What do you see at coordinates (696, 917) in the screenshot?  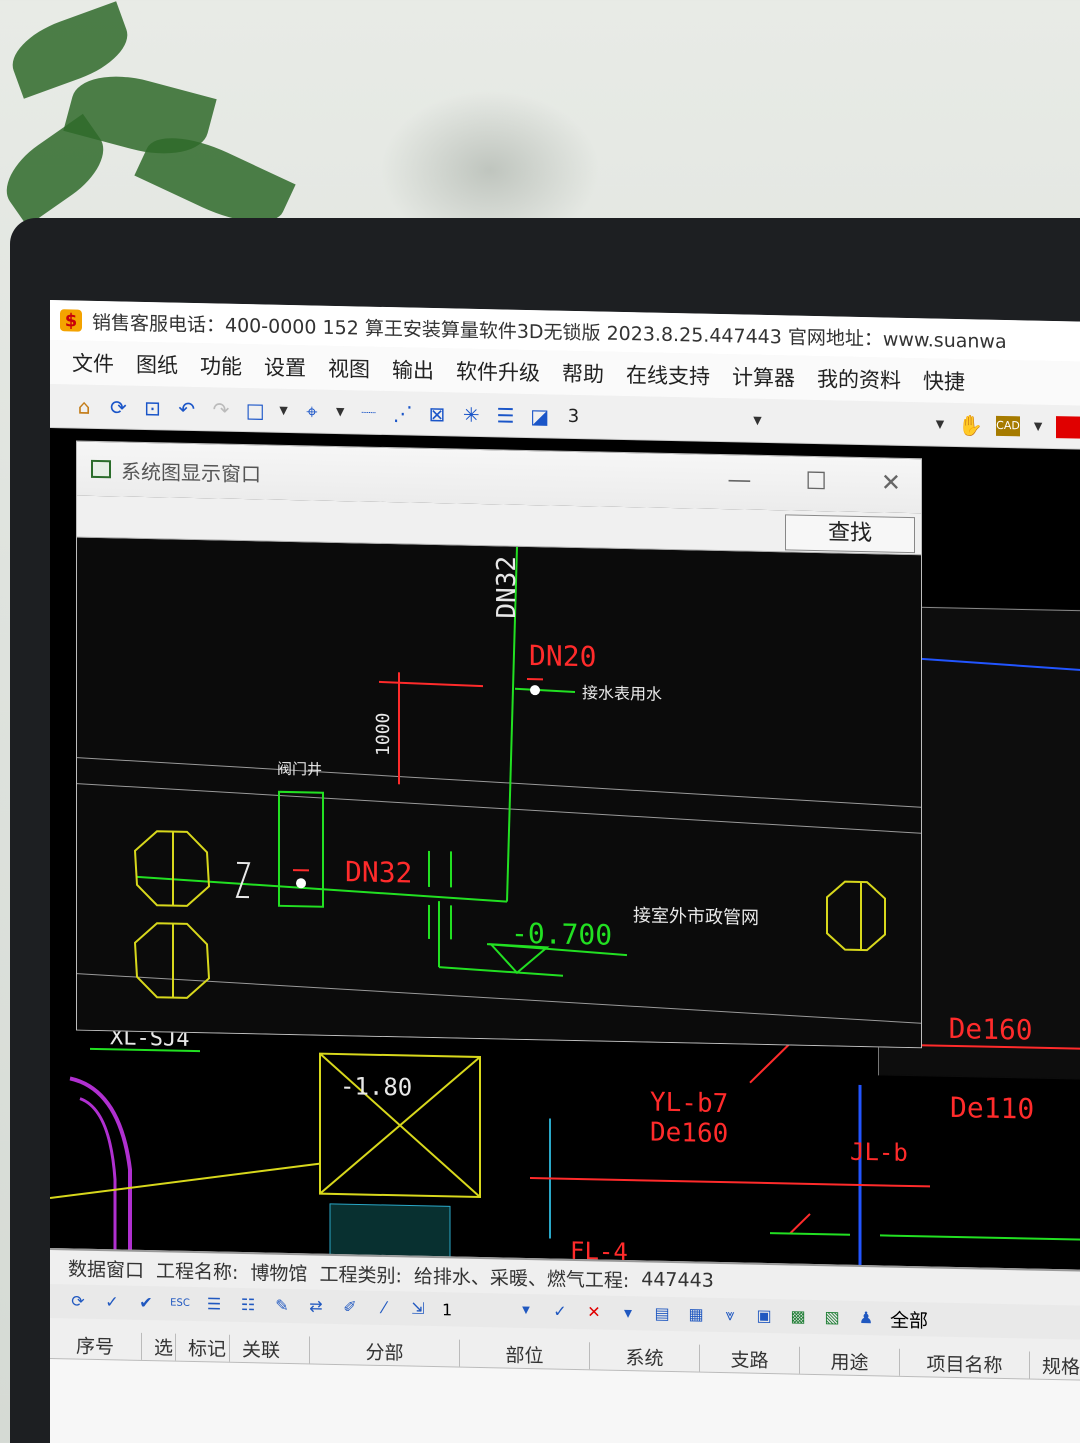 I see `label-to-municipal: 接室外市政管网` at bounding box center [696, 917].